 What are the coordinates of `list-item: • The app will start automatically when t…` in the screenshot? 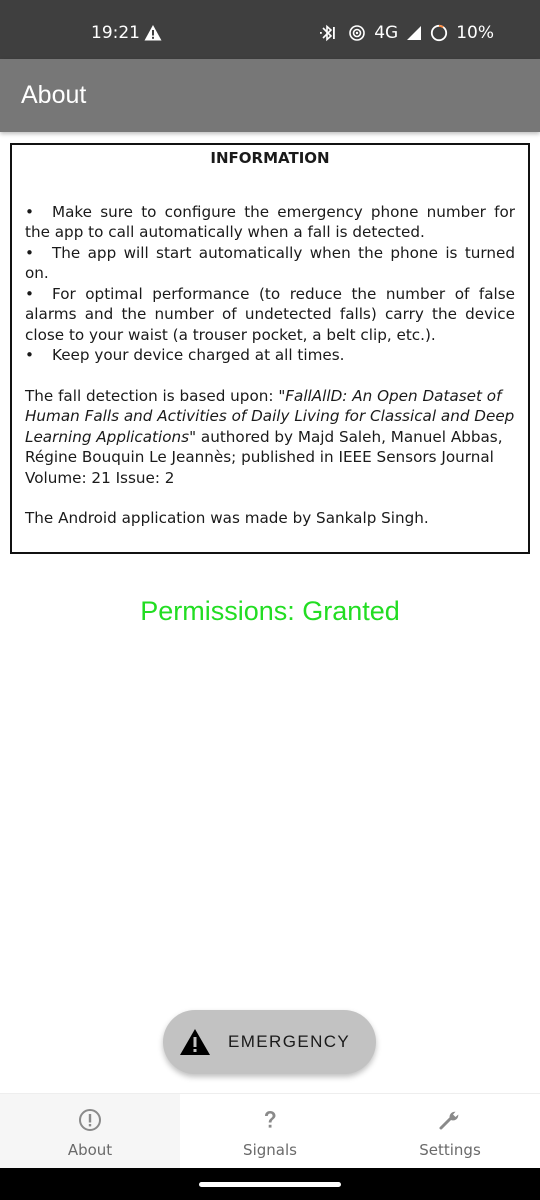 It's located at (270, 263).